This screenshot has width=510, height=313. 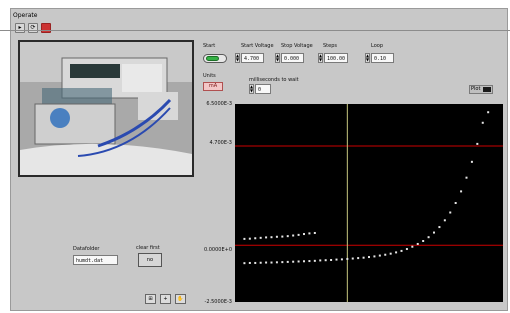 What do you see at coordinates (251, 89) in the screenshot?
I see `millisec-spin: ▲ ▼` at bounding box center [251, 89].